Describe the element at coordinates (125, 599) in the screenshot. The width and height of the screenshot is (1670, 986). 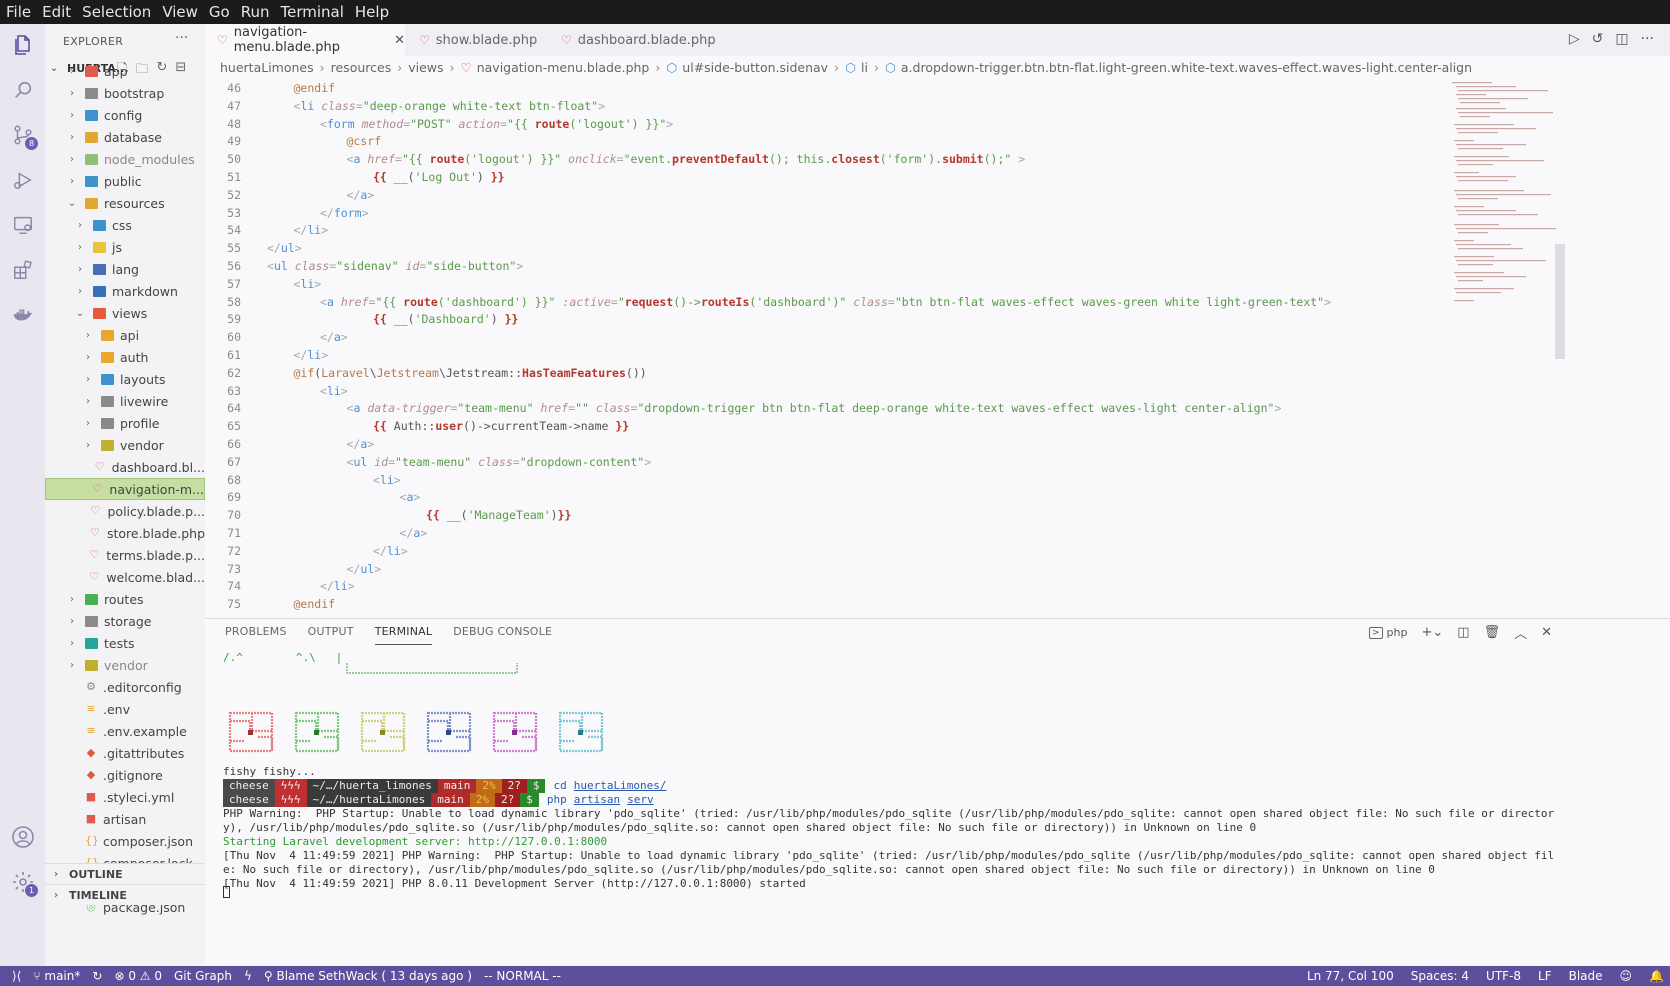
I see `tree-folder: › routes` at that location.